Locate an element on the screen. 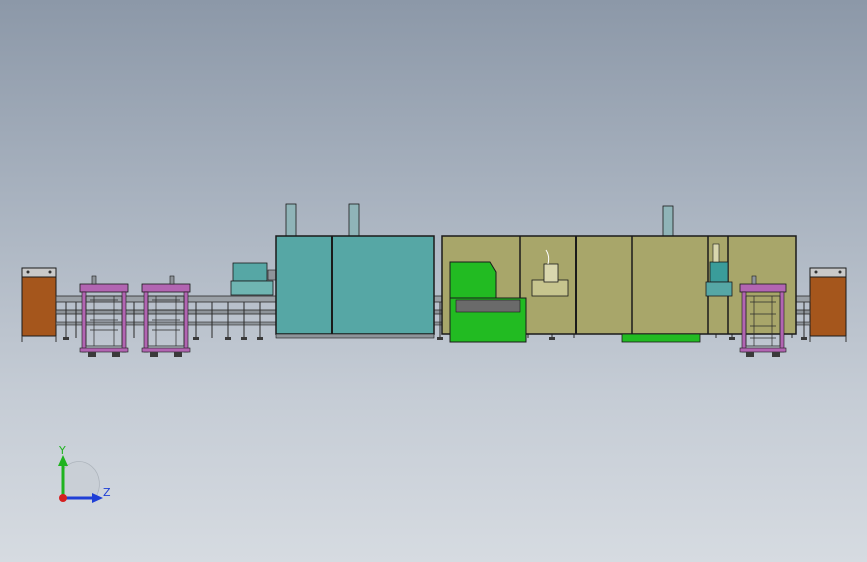 The height and width of the screenshot is (562, 867). coordinate-triad: Y Z is located at coordinates (84, 473).